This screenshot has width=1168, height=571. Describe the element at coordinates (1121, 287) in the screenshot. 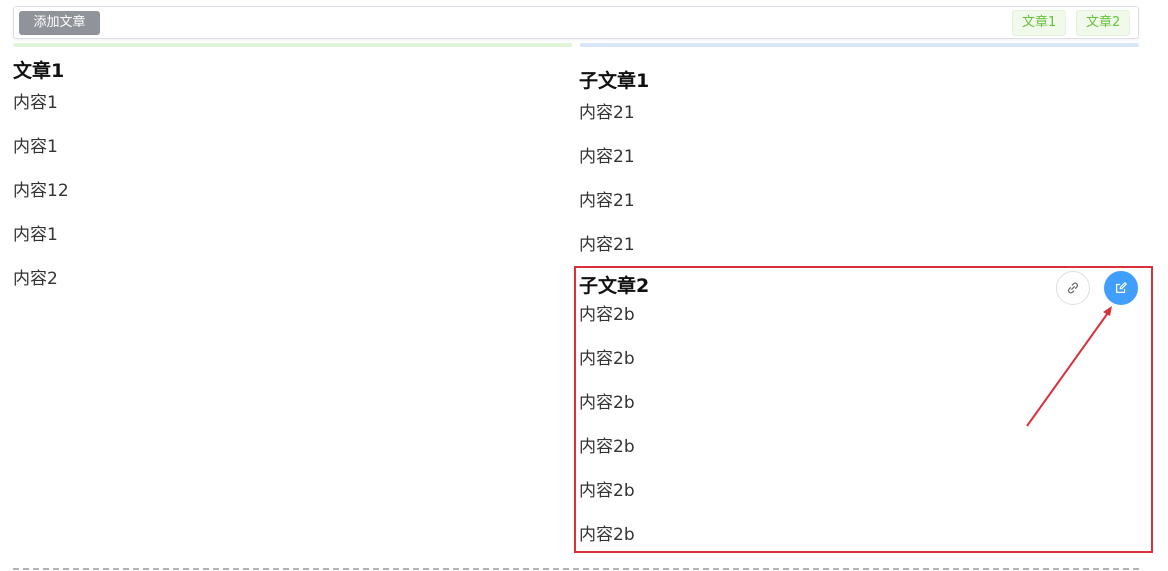

I see `edit-icon` at that location.